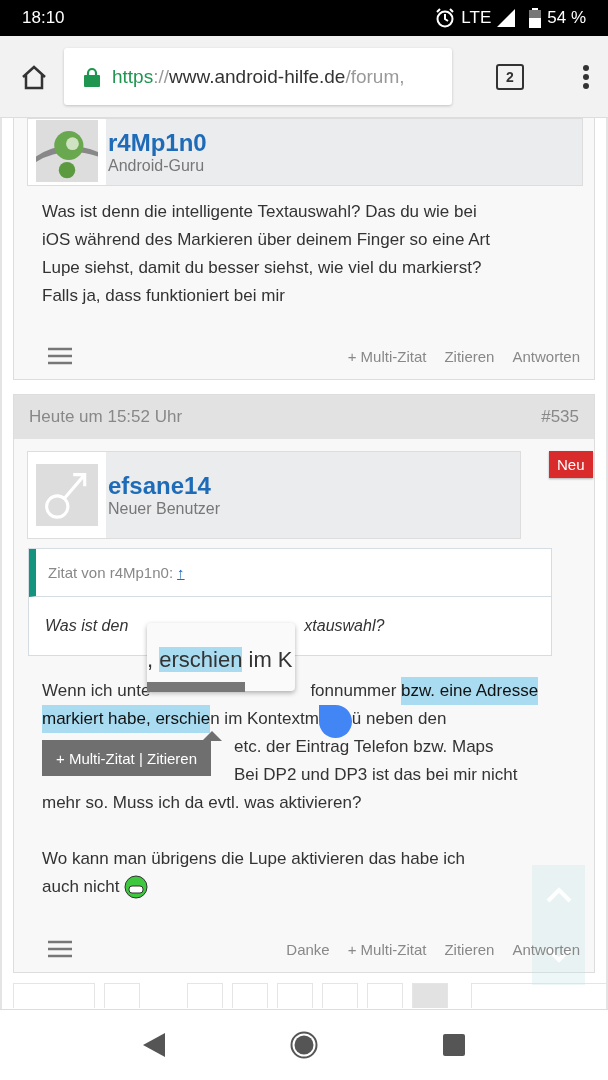  Describe the element at coordinates (212, 736) in the screenshot. I see `toolbar-pointer-icon` at that location.